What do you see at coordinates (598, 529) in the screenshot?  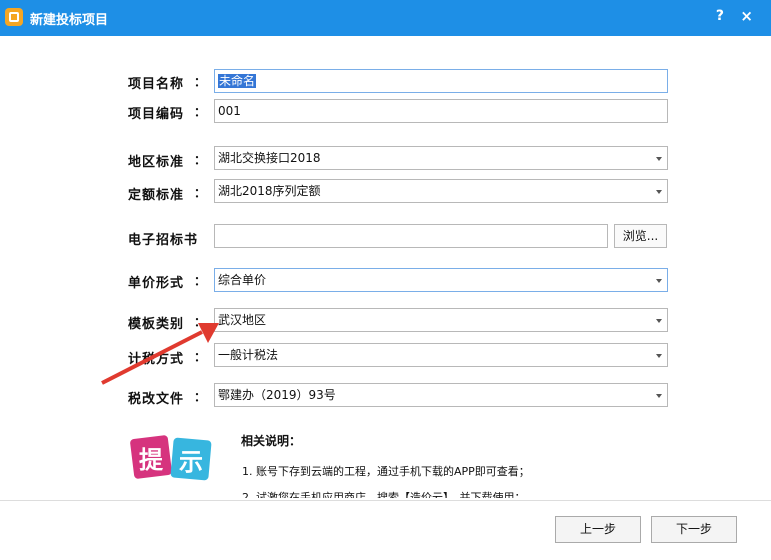 I see `previous-step-button: 上一步` at bounding box center [598, 529].